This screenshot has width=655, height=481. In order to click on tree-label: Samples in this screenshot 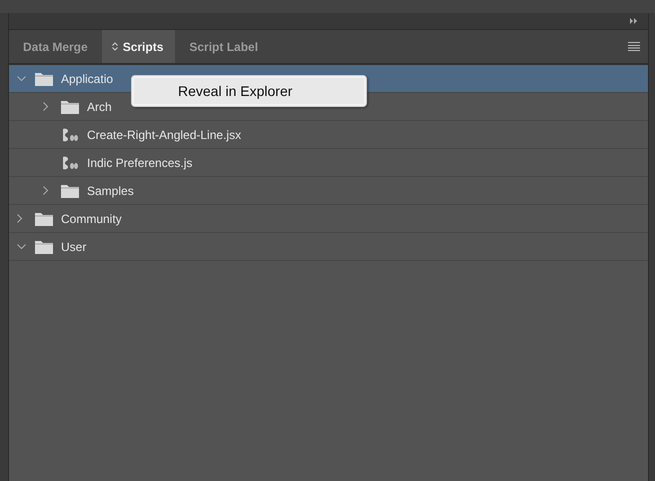, I will do `click(110, 191)`.